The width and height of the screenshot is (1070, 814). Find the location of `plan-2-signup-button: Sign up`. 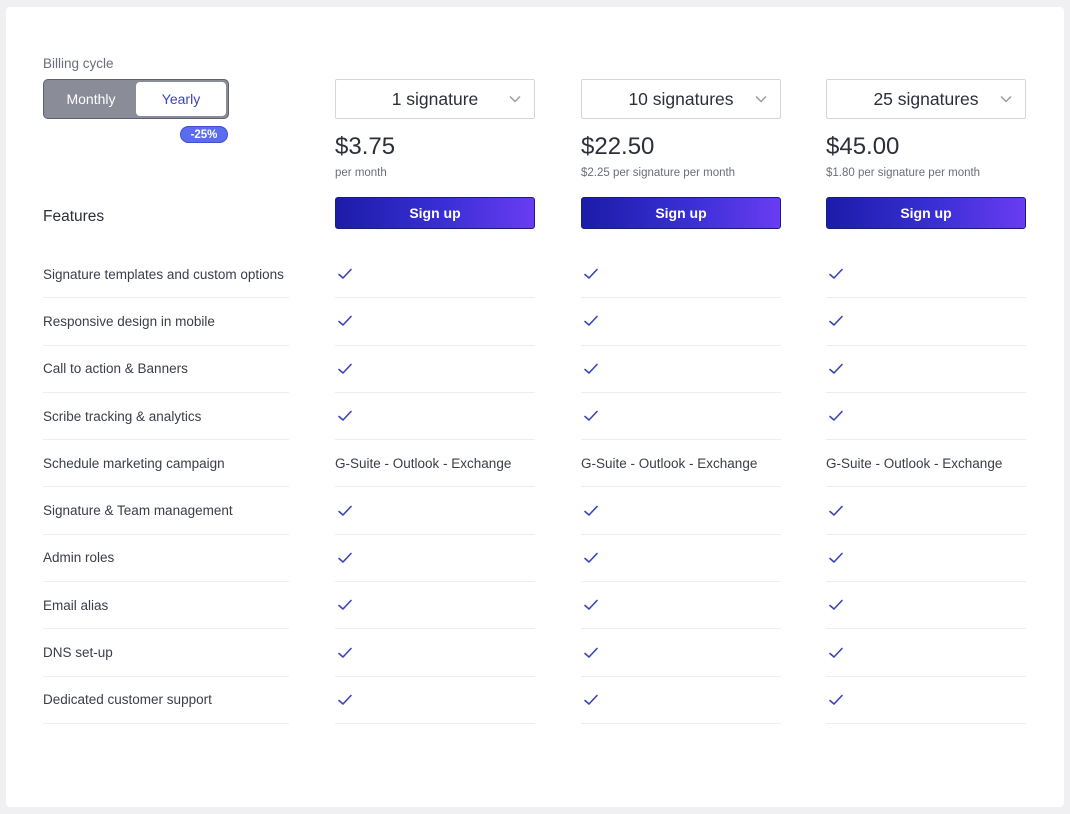

plan-2-signup-button: Sign up is located at coordinates (681, 213).